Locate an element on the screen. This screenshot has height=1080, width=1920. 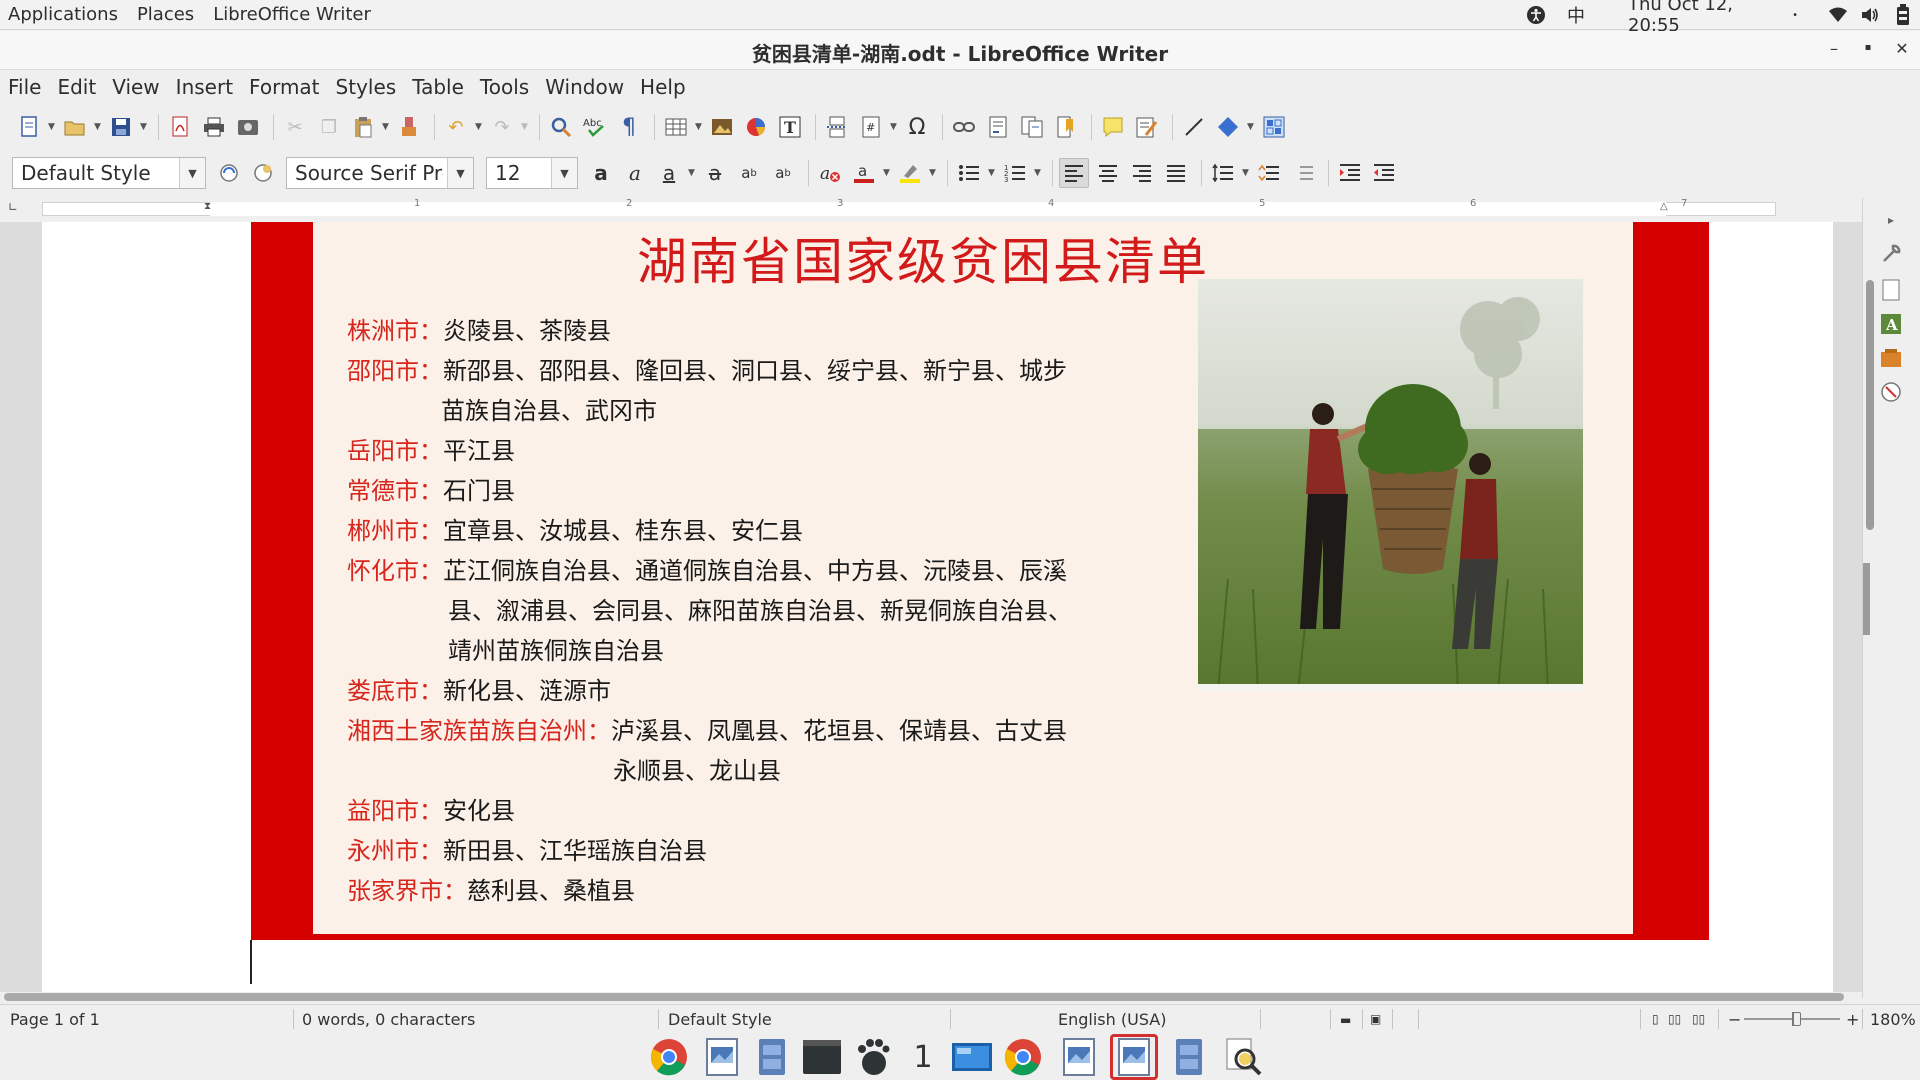
clock: Thu Oct 12, 20:55 • is located at coordinates (1713, 18).